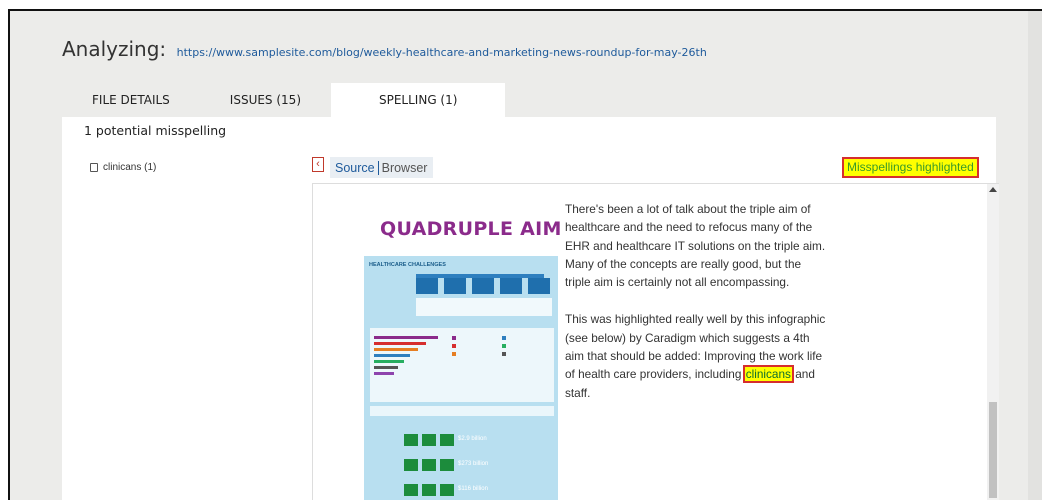 This screenshot has height=500, width=1045. What do you see at coordinates (357, 167) in the screenshot?
I see `tab-source: Source` at bounding box center [357, 167].